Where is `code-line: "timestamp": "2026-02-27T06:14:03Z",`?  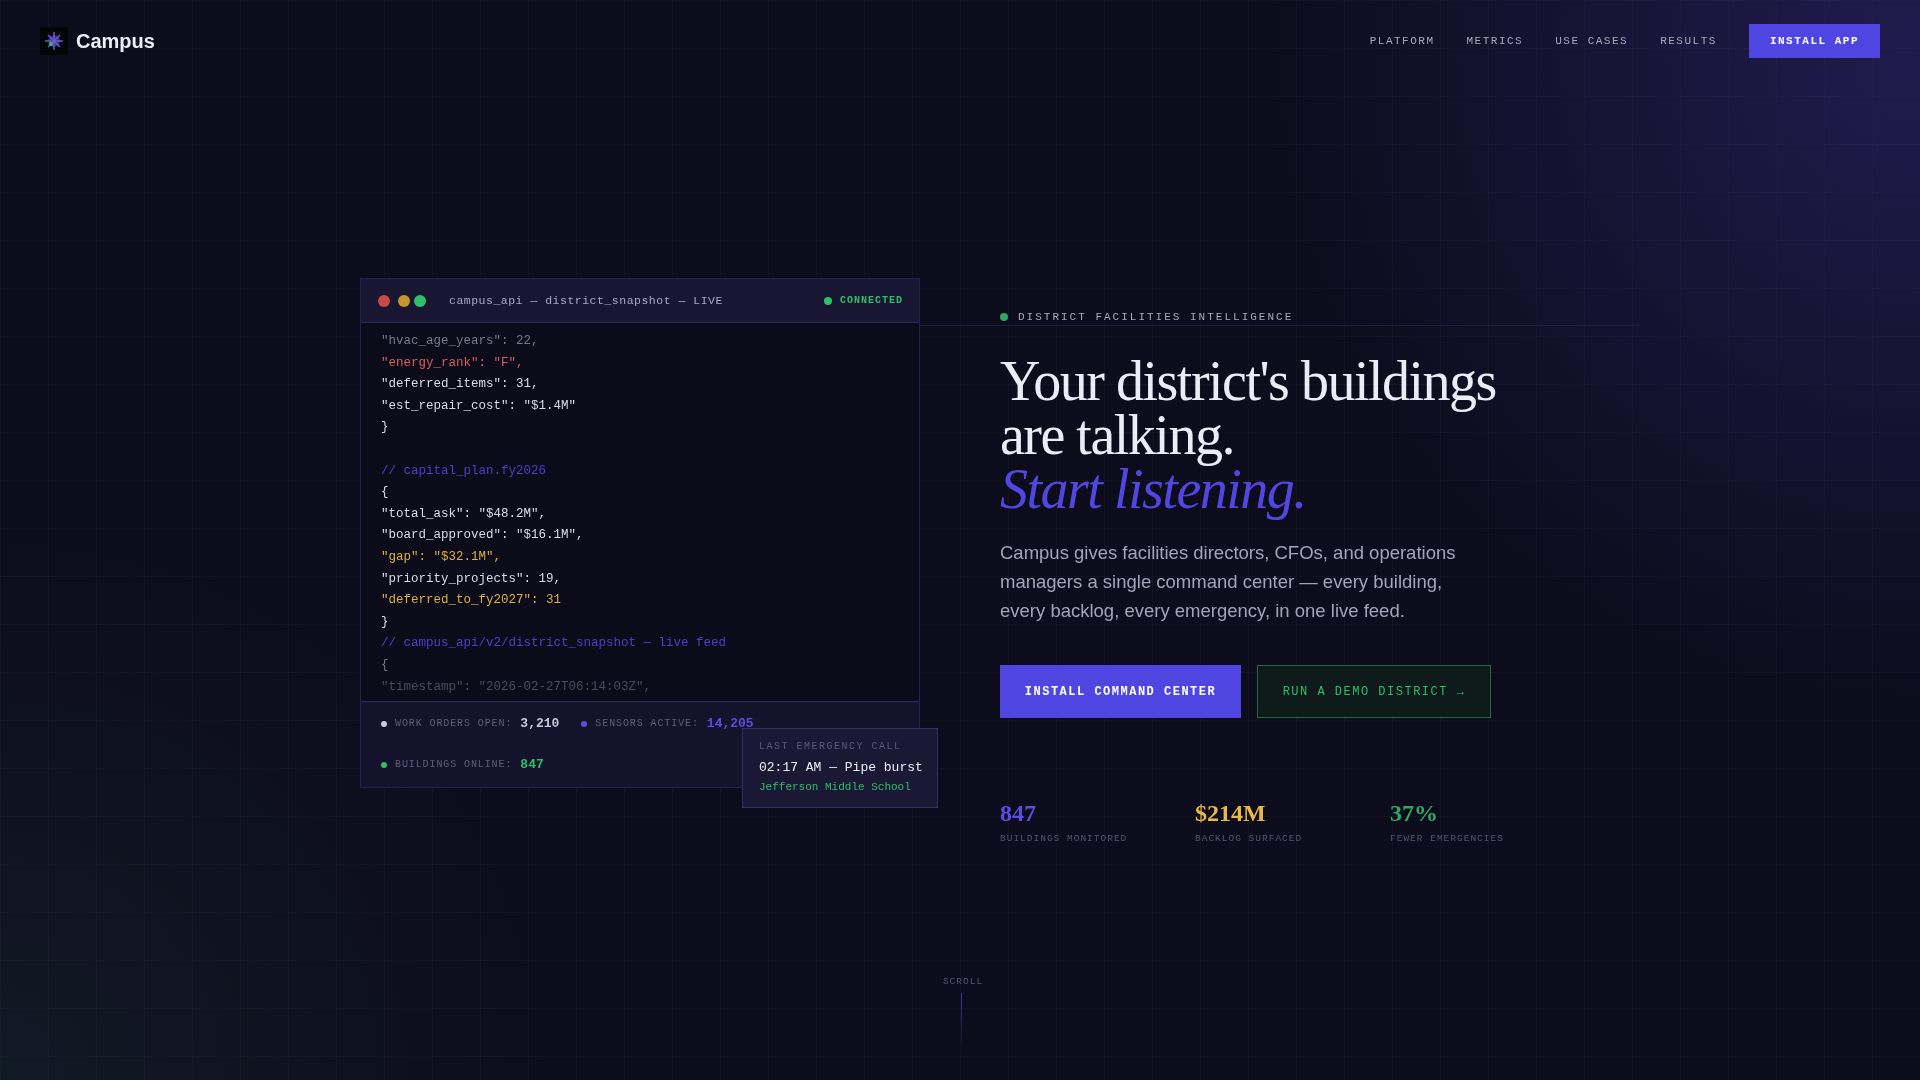 code-line: "timestamp": "2026-02-27T06:14:03Z", is located at coordinates (517, 687).